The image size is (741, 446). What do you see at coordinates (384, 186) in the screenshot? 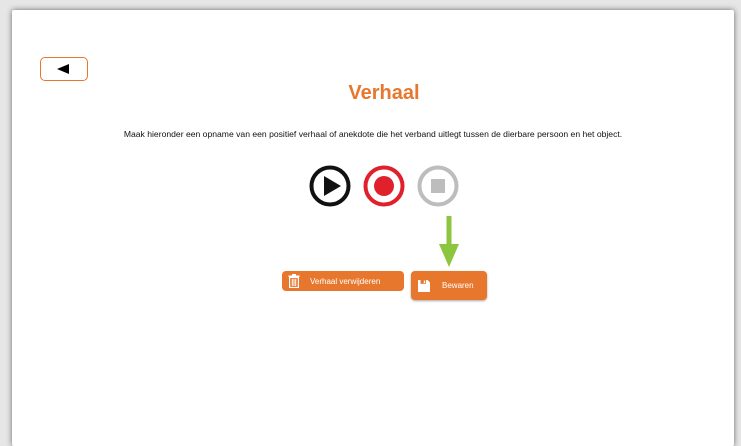
I see `record-button` at bounding box center [384, 186].